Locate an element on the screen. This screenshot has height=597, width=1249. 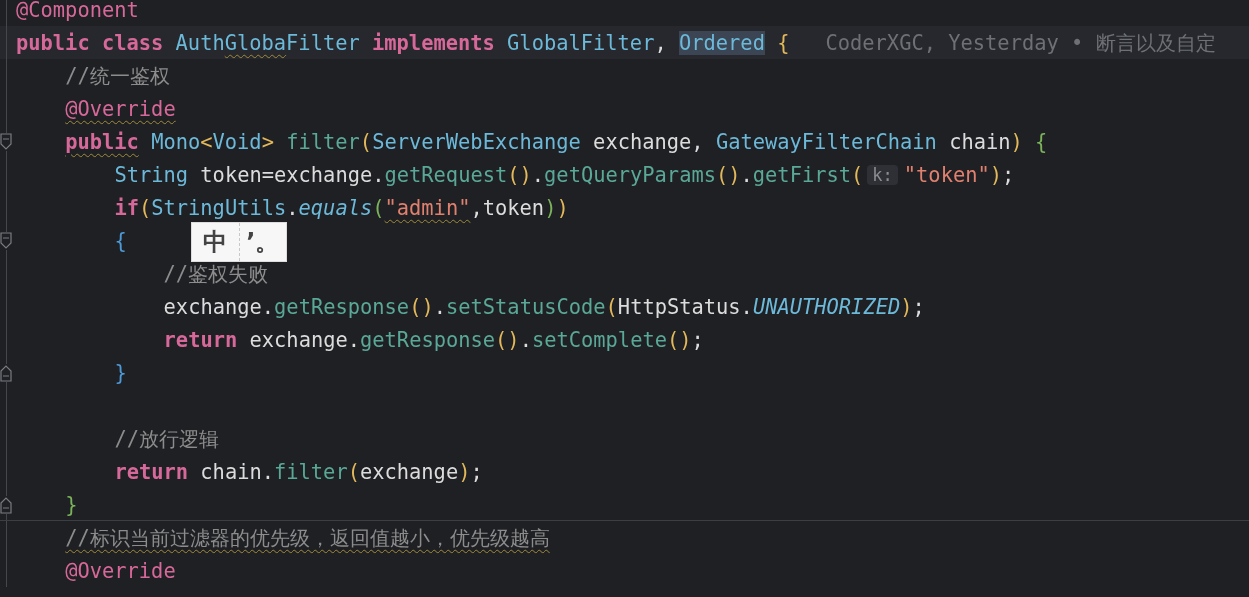
language-mode: 中 is located at coordinates (215, 242).